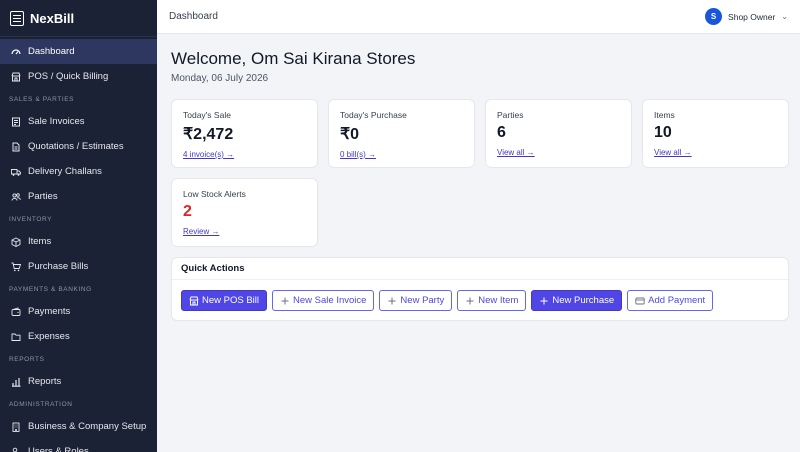 The image size is (800, 452). I want to click on document-icon, so click(16, 147).